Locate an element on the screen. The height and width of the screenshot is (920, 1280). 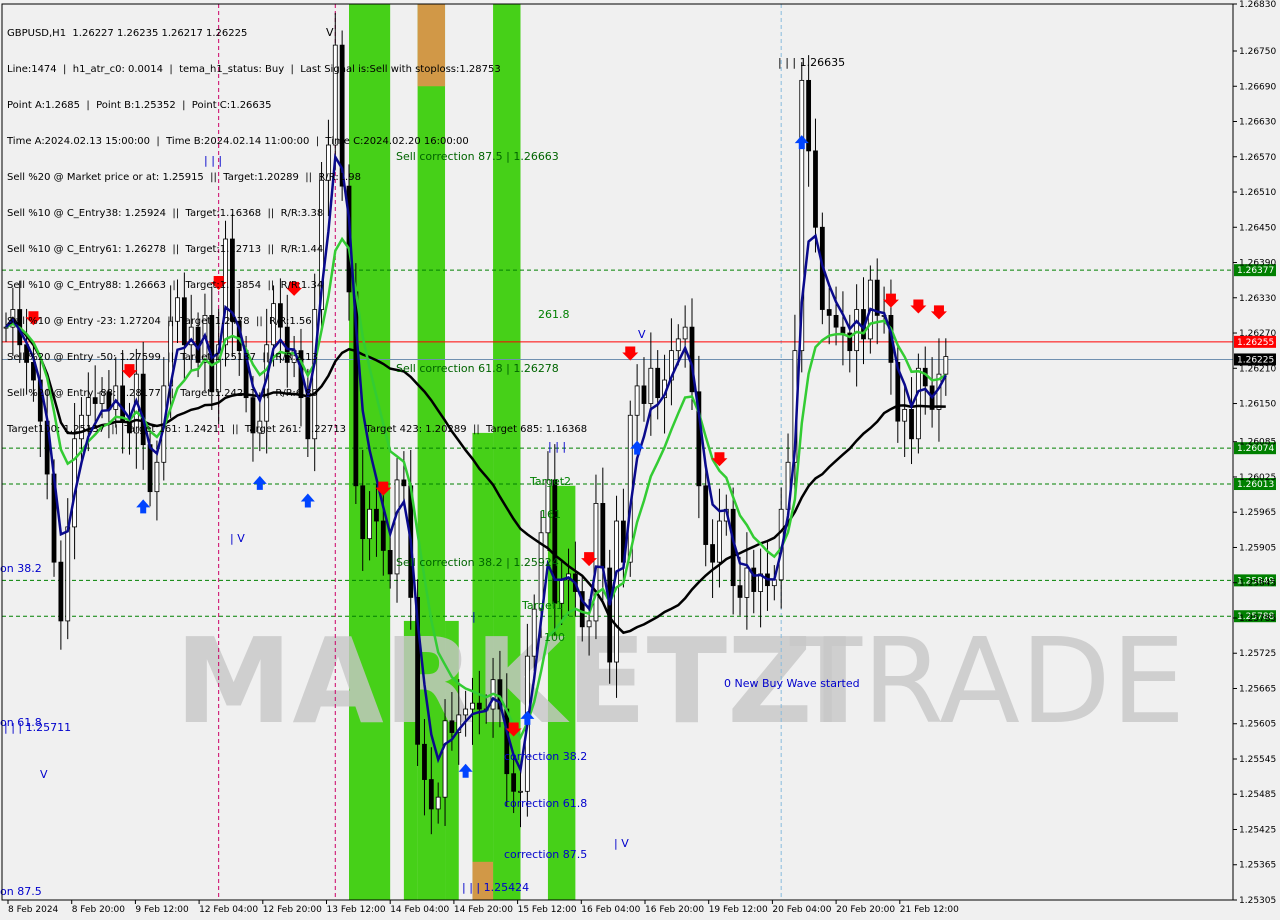
time-tick-label: 20 Feb 20:00 is located at coordinates (865, 910).